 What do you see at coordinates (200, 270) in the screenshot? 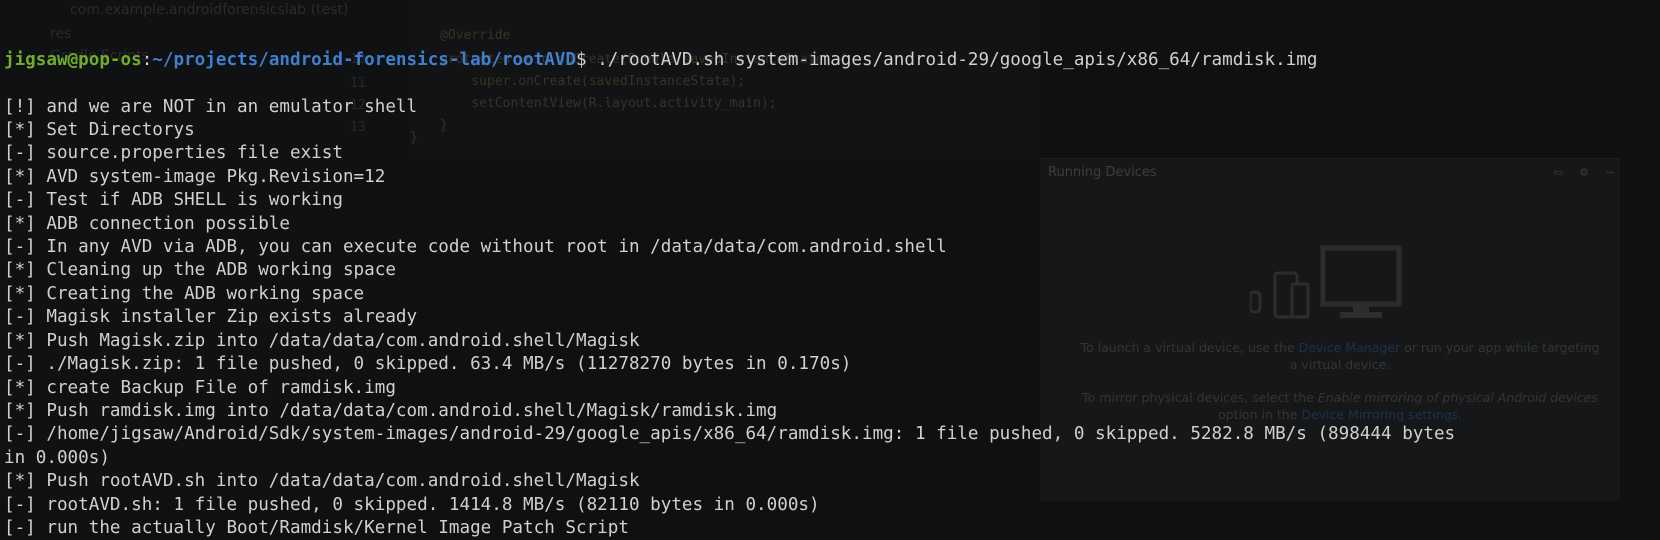
I see `output-line: [*] Cleaning up the ADB working space` at bounding box center [200, 270].